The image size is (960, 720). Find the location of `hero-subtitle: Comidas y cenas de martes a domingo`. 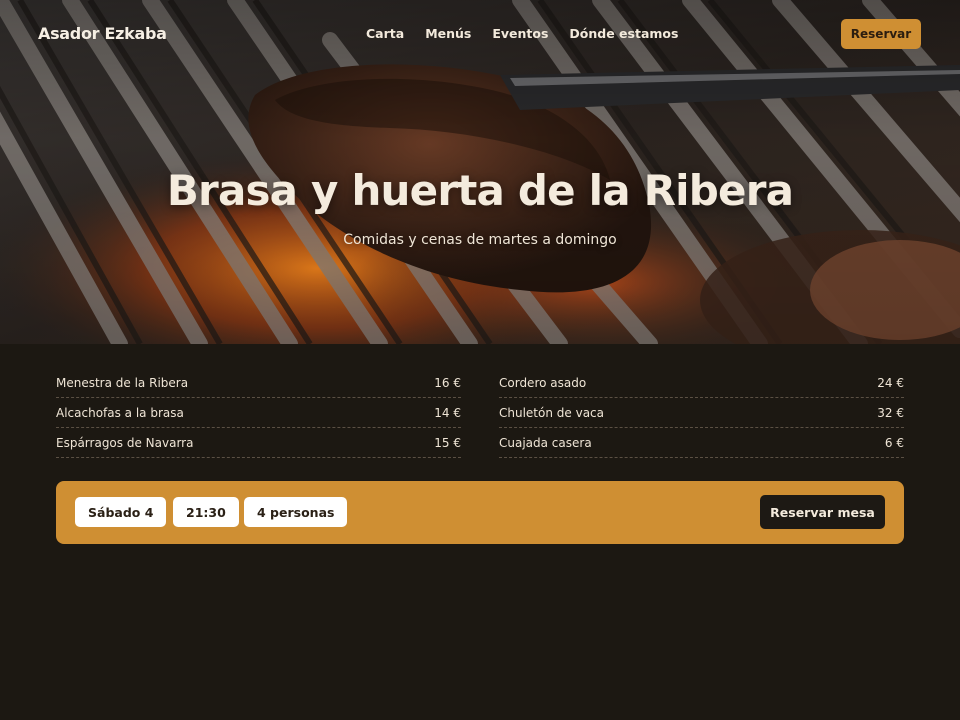

hero-subtitle: Comidas y cenas de martes a domingo is located at coordinates (480, 240).